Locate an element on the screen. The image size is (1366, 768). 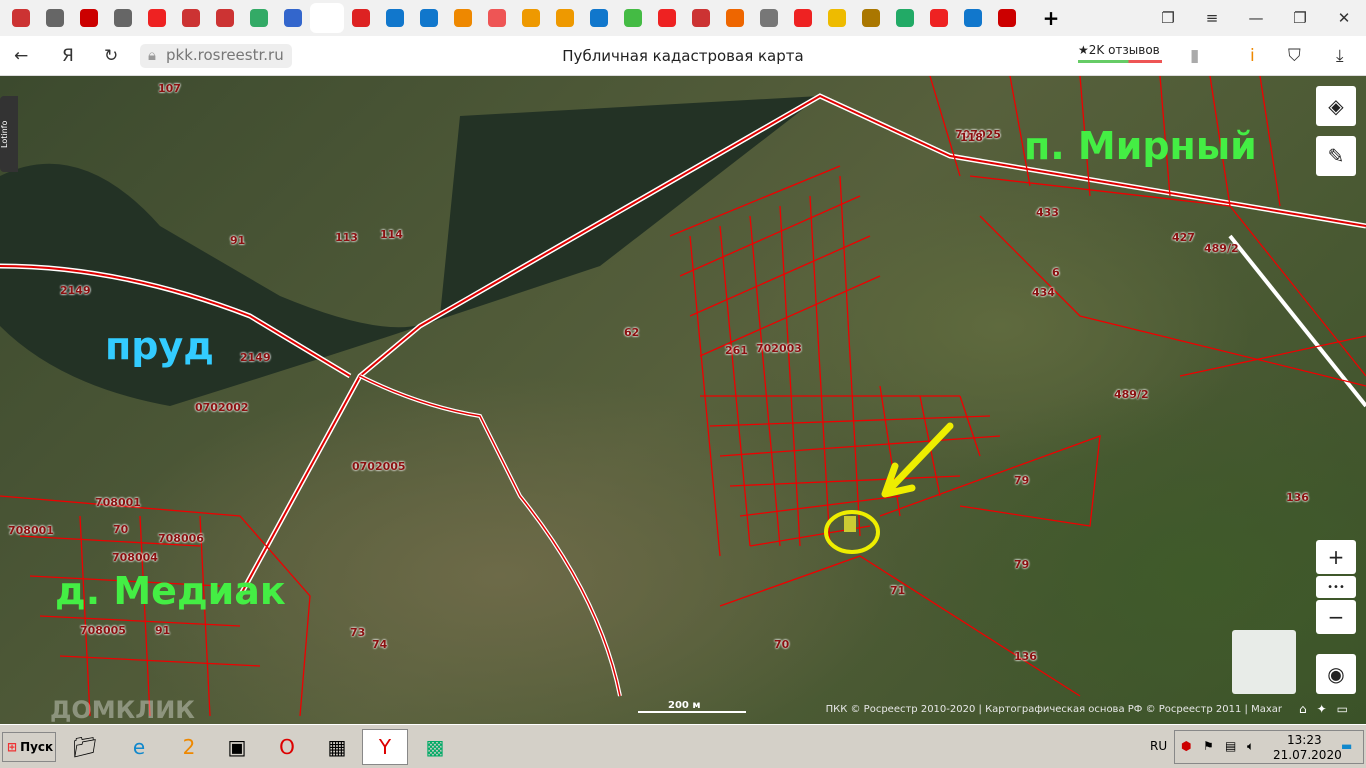
info-icon: i is located at coordinates (1252, 56).